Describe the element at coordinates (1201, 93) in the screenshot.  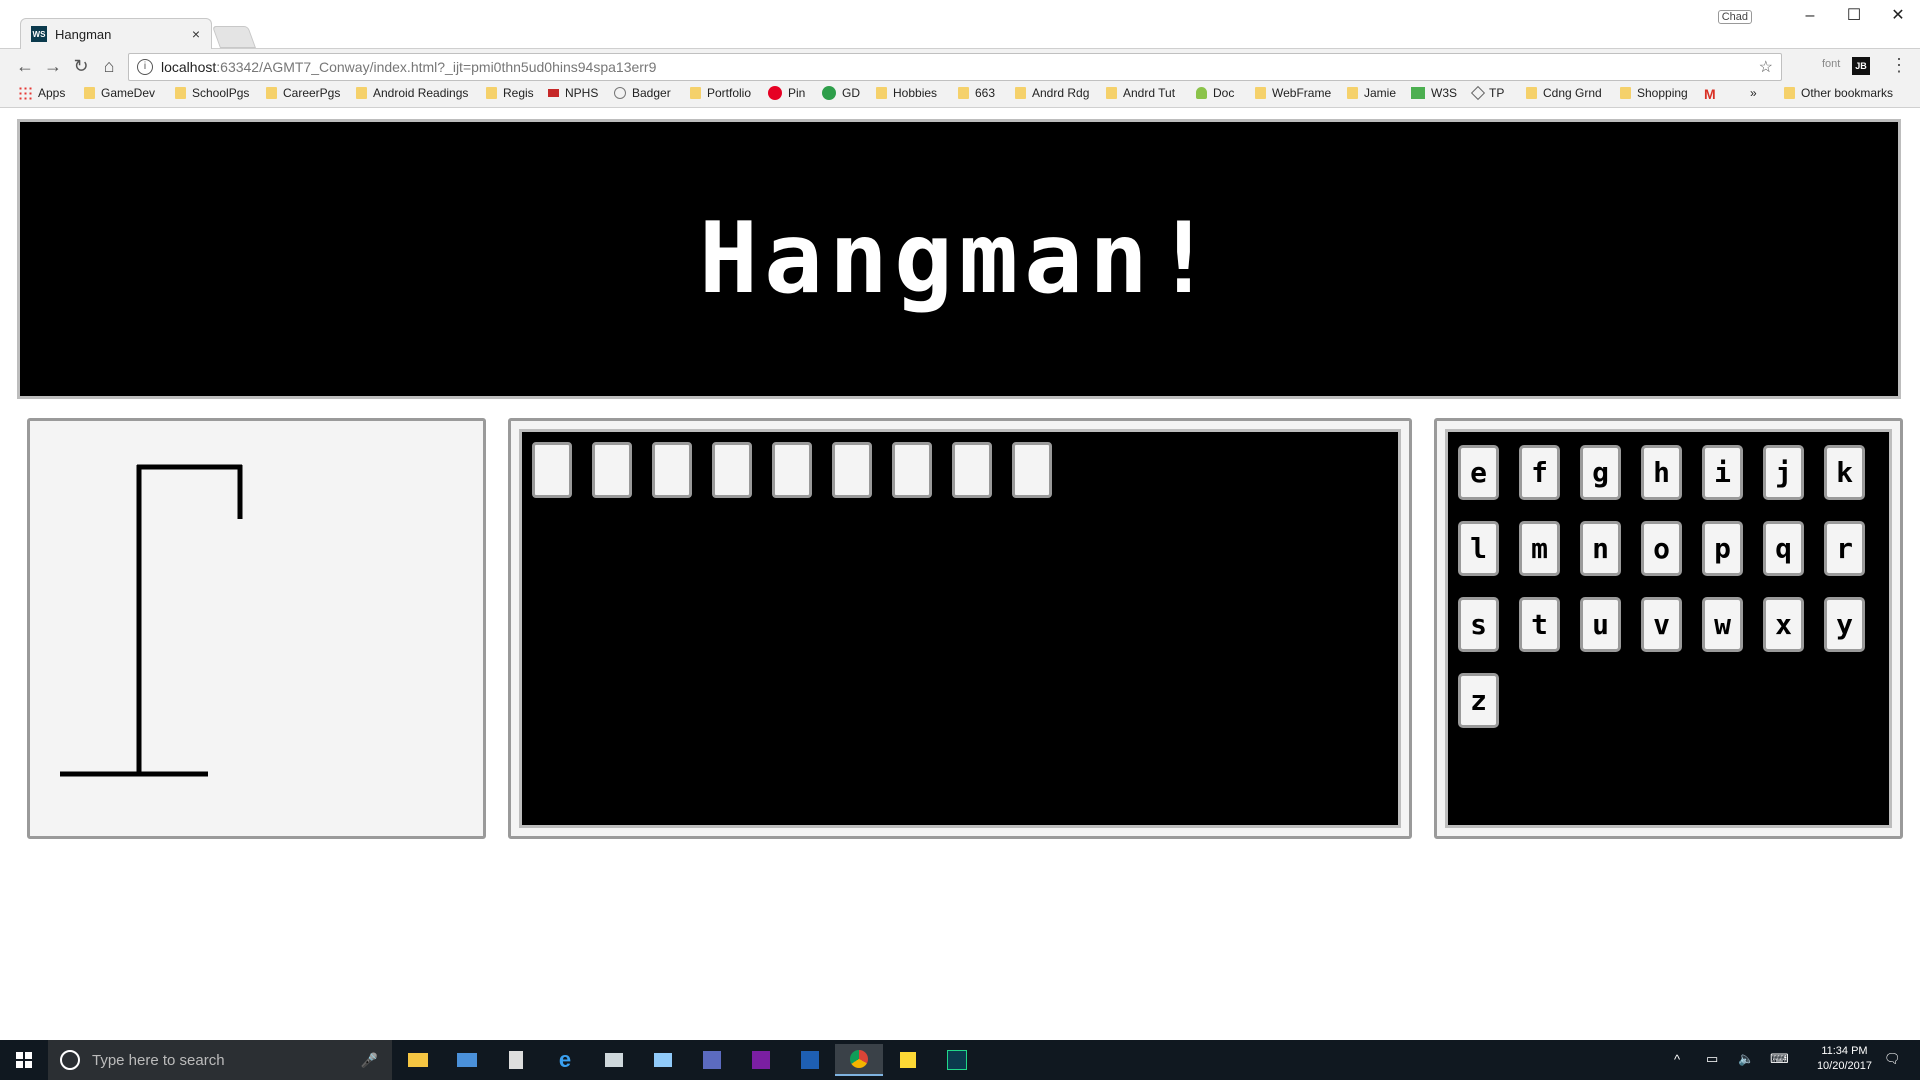
I see `android-icon` at that location.